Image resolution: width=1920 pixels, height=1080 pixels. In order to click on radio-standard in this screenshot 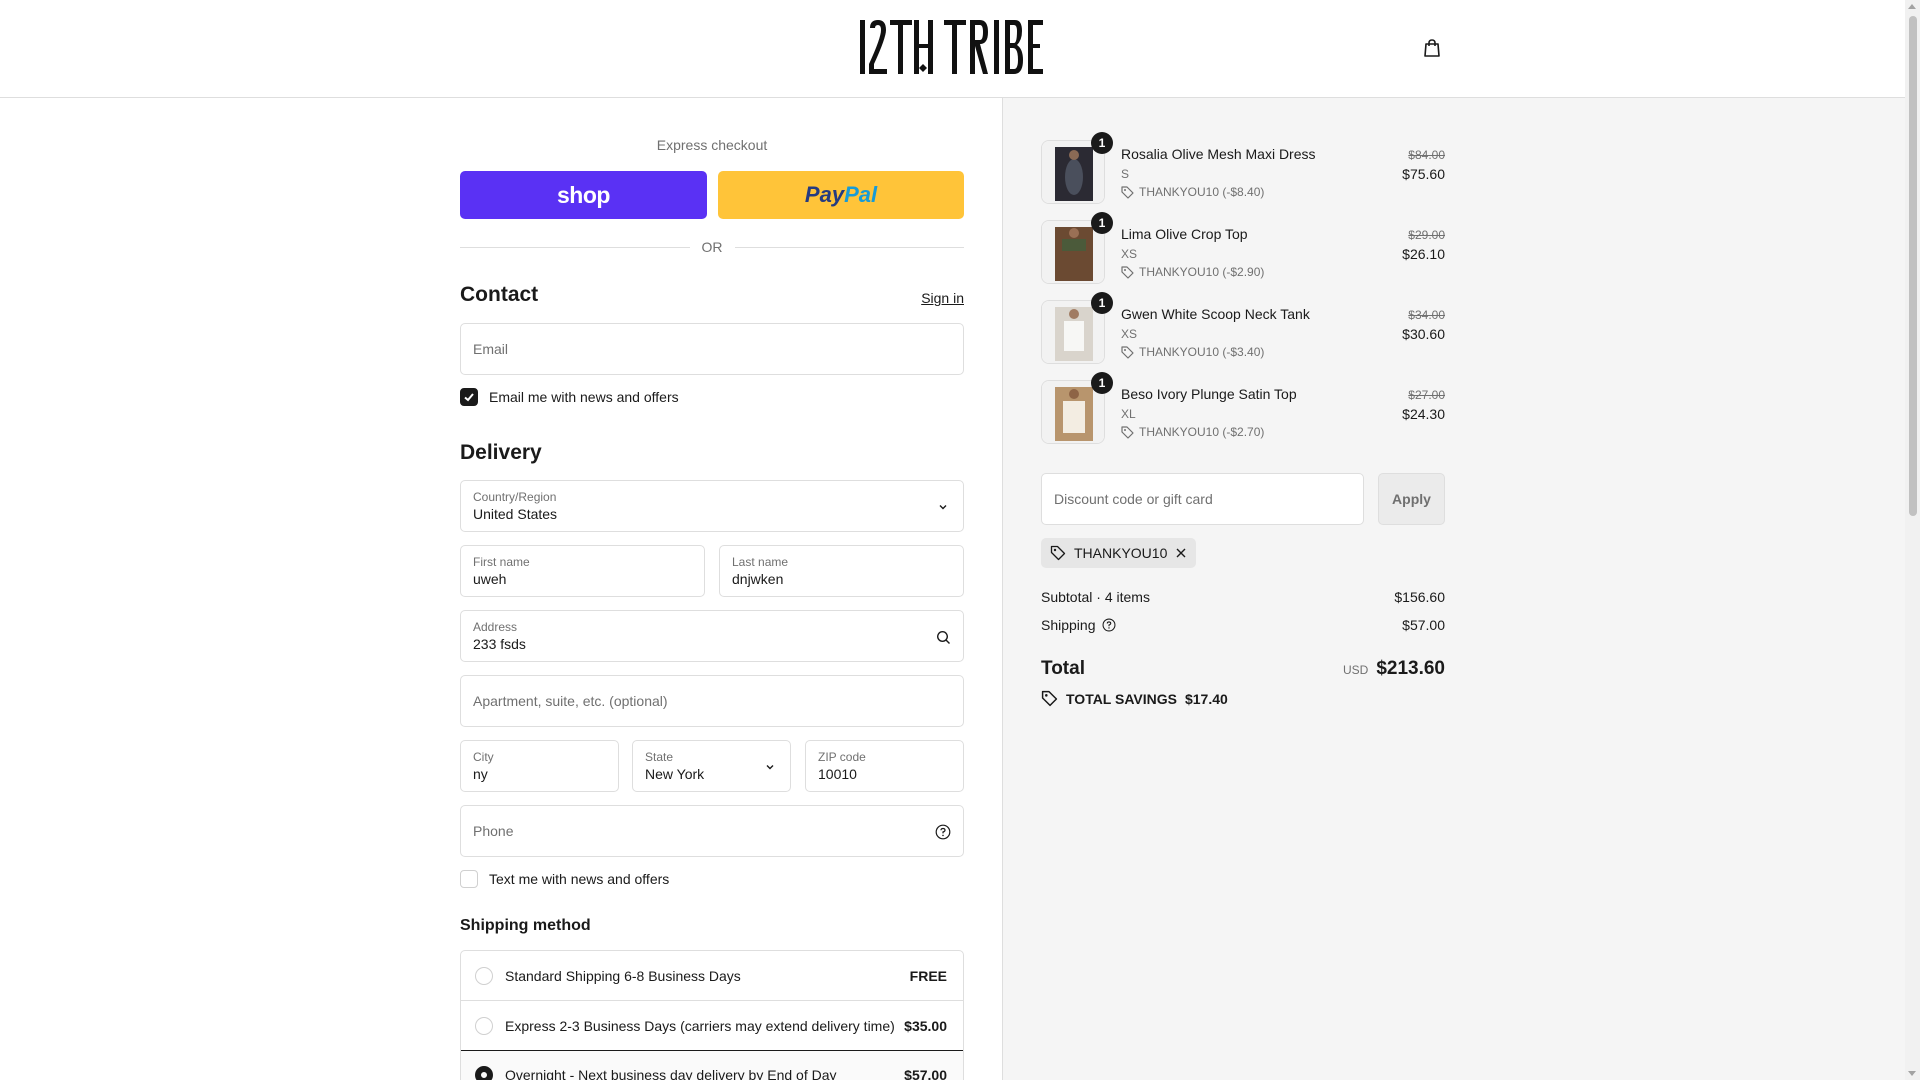, I will do `click(484, 975)`.